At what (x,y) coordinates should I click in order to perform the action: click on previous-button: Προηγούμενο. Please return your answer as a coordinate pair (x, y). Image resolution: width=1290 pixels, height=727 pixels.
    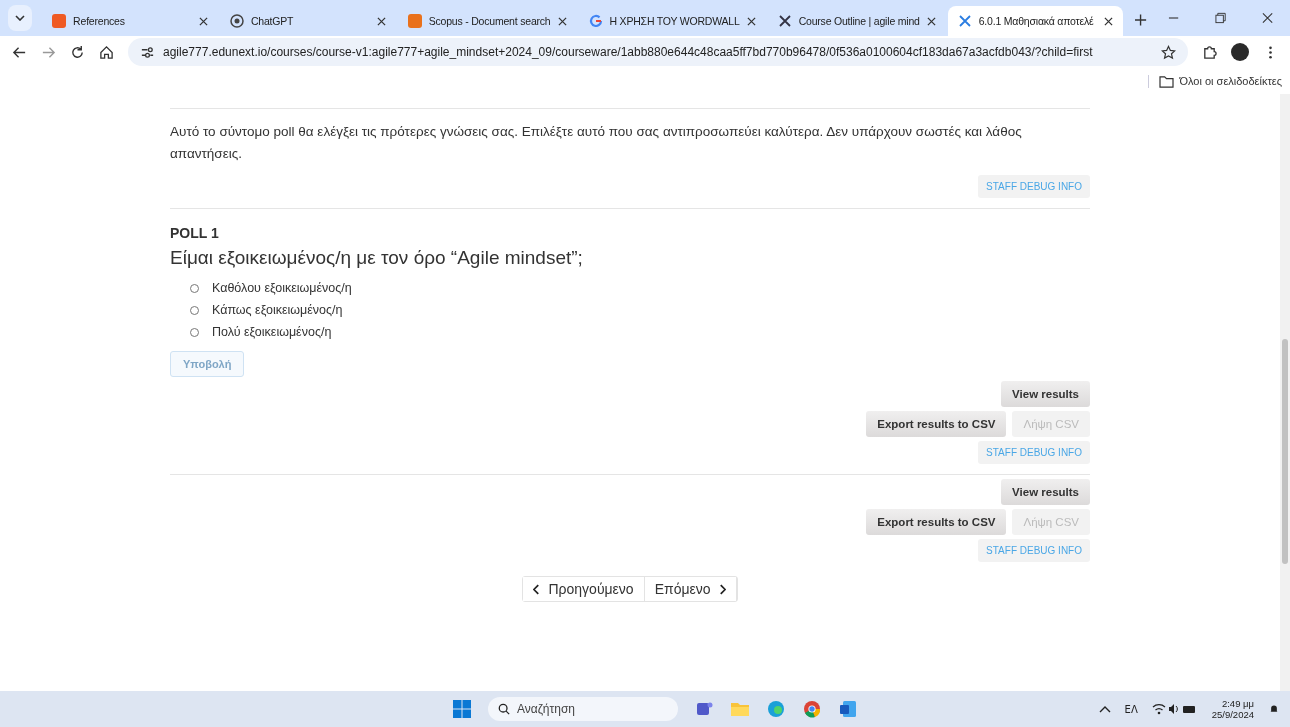
    Looking at the image, I should click on (584, 589).